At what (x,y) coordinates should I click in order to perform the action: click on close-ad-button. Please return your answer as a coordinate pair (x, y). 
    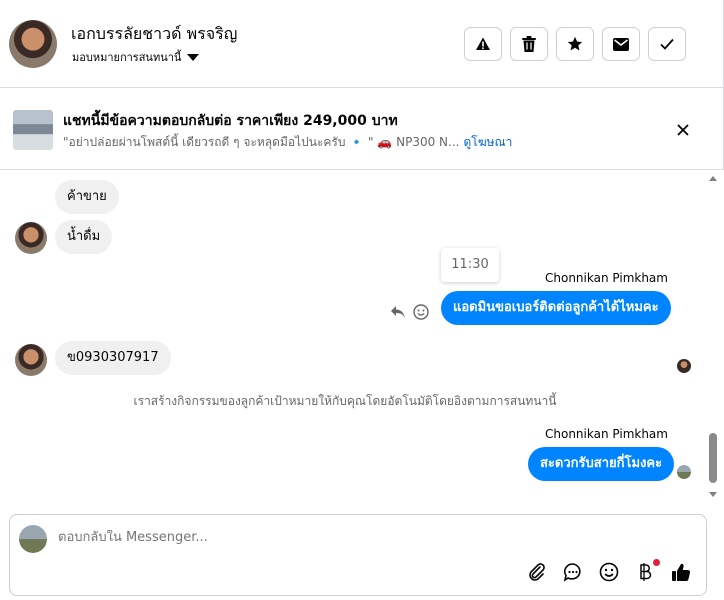
    Looking at the image, I should click on (683, 130).